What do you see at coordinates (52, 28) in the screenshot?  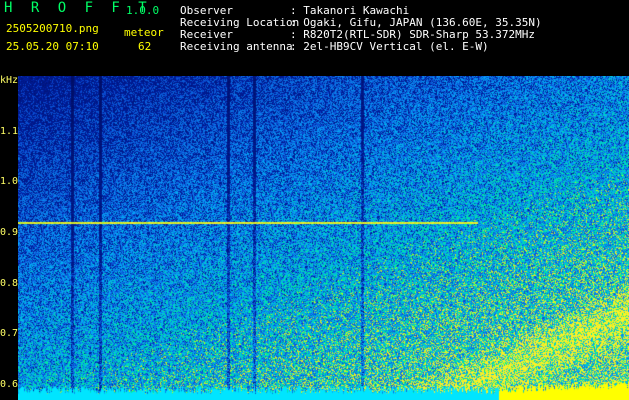 I see `filename: 2505200710.png` at bounding box center [52, 28].